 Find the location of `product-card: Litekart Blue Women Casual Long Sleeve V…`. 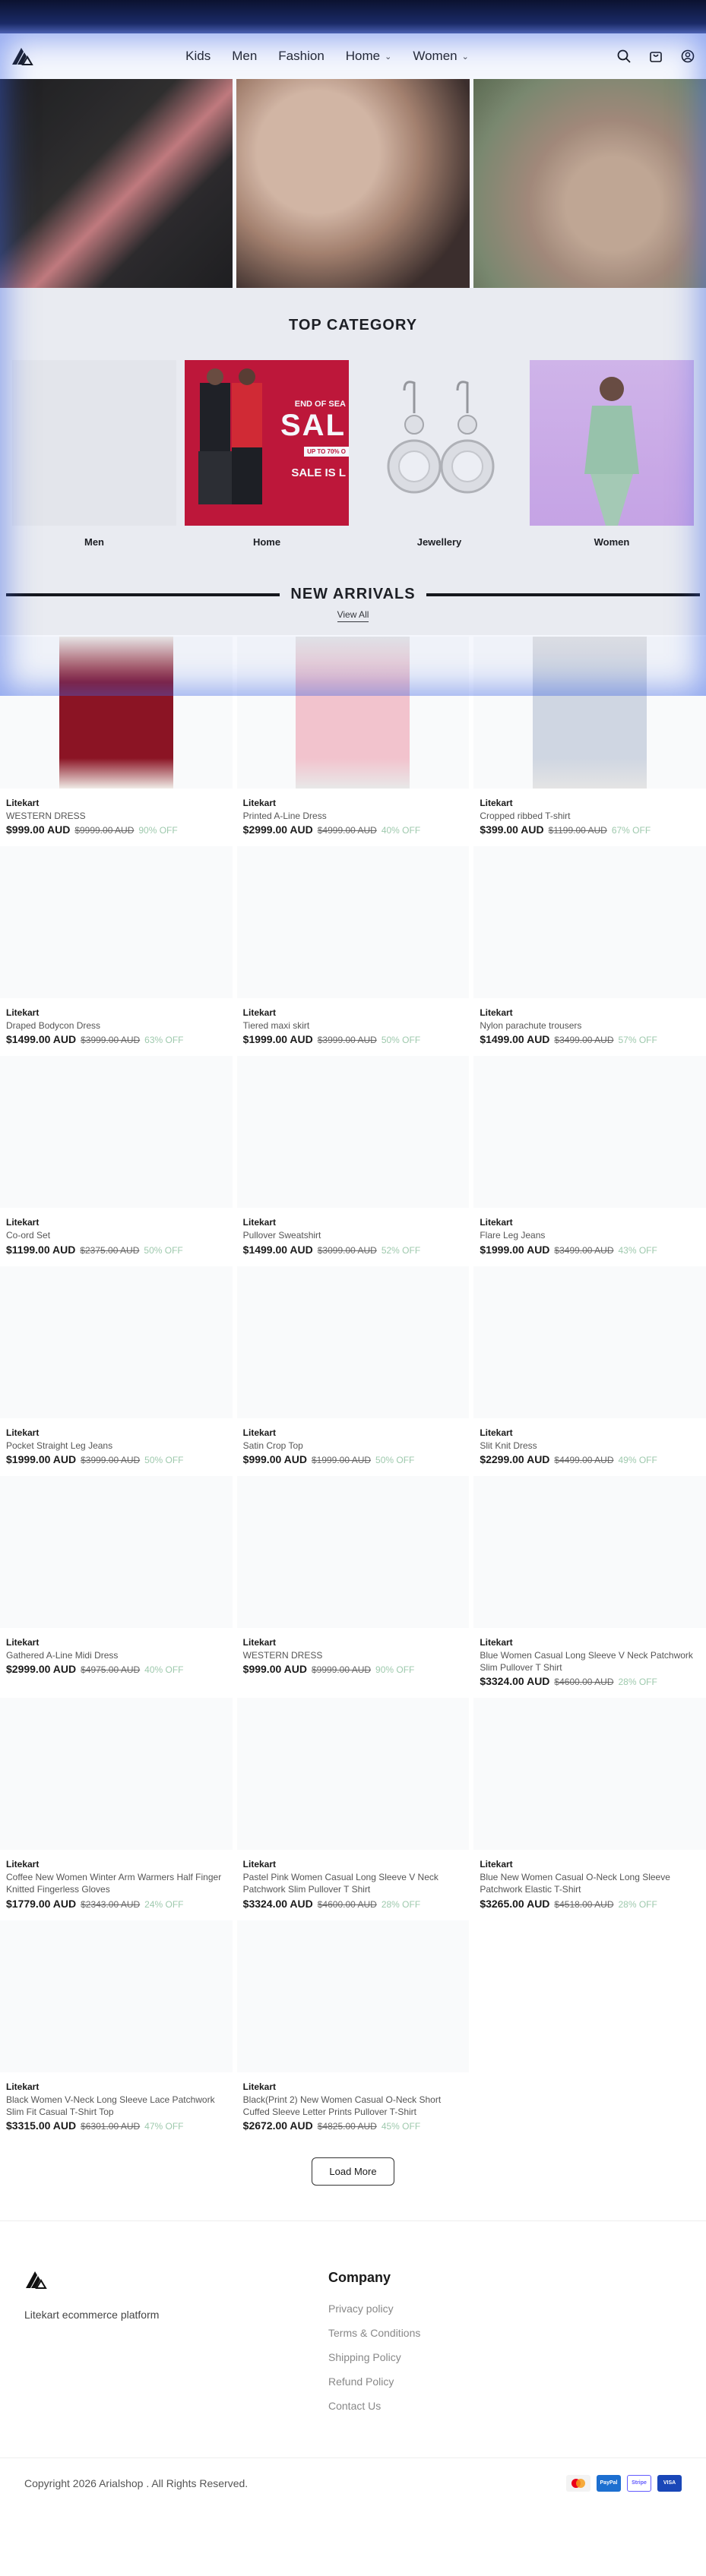

product-card: Litekart Blue Women Casual Long Sleeve V… is located at coordinates (589, 1586).